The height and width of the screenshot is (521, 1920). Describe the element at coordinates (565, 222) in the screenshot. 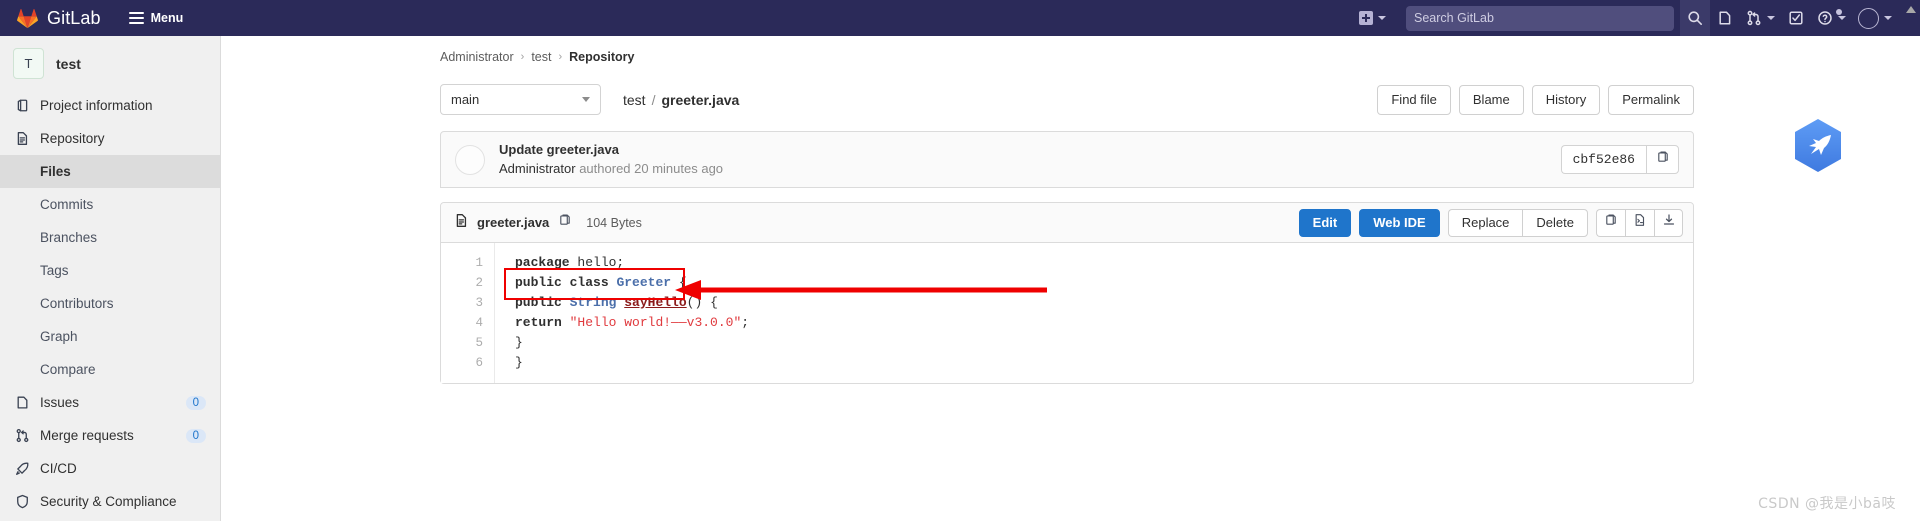

I see `copy-file-path-button` at that location.